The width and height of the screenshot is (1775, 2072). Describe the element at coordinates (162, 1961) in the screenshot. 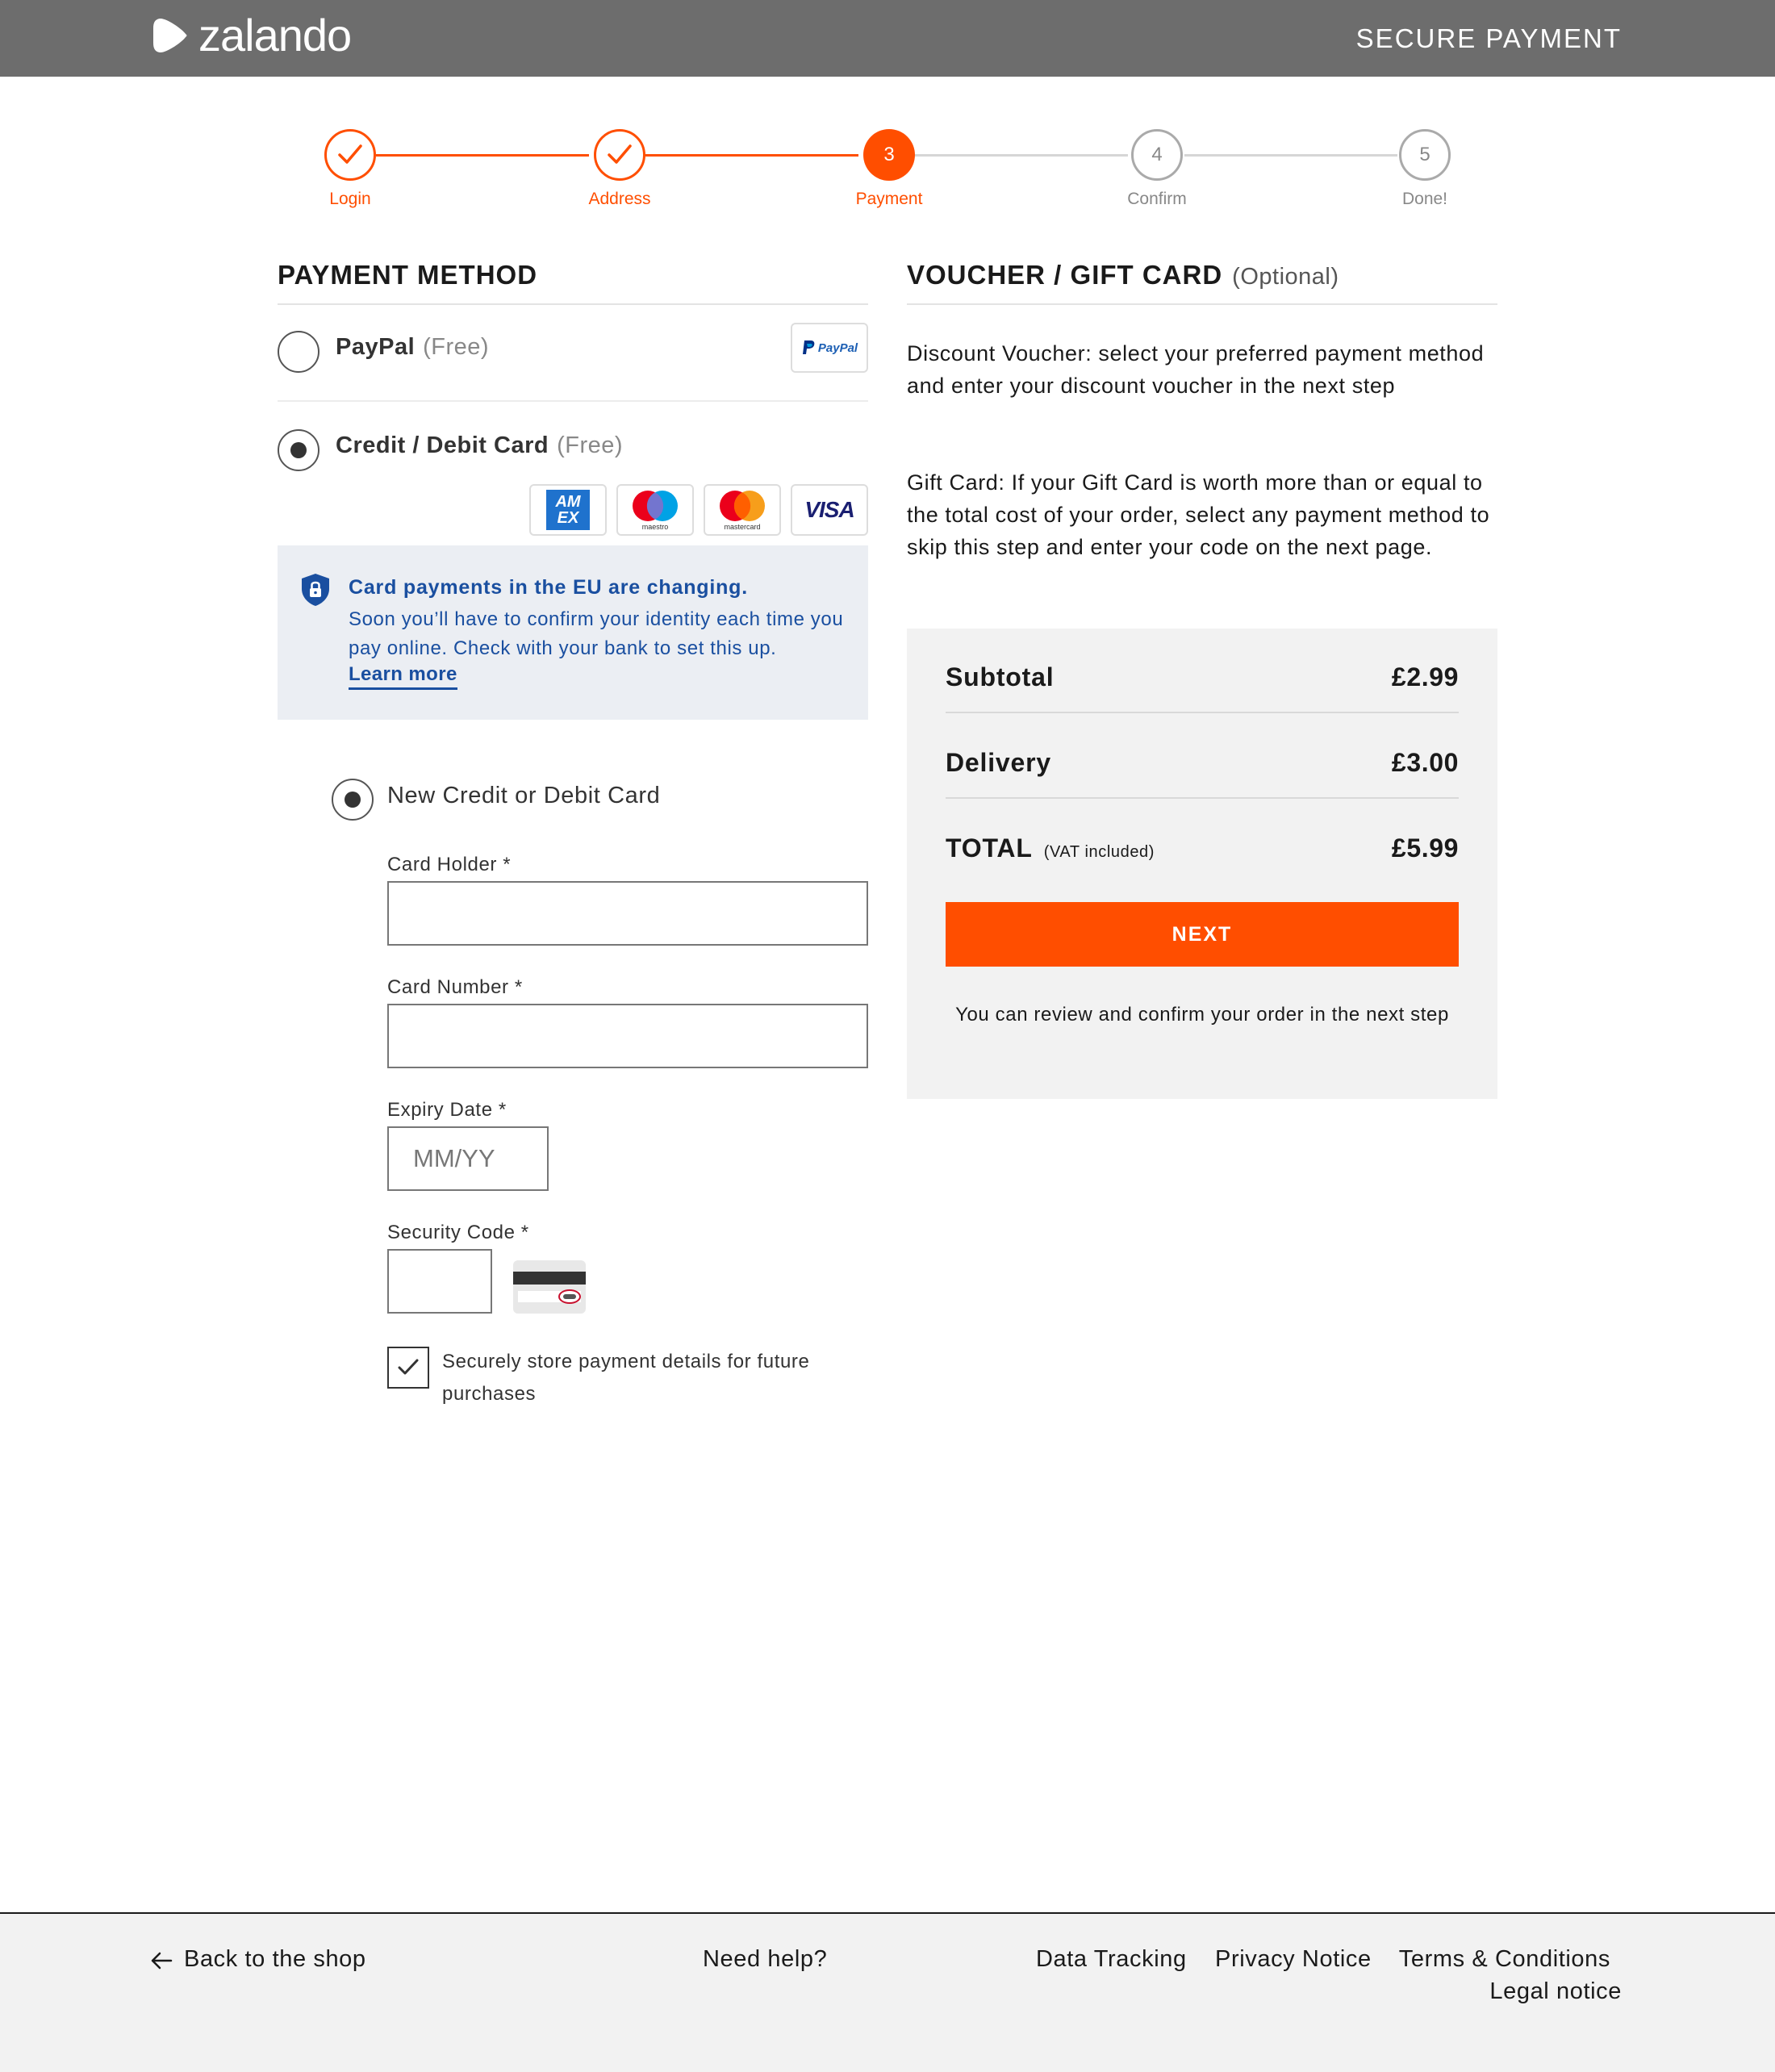

I see `arrow-left-icon` at that location.